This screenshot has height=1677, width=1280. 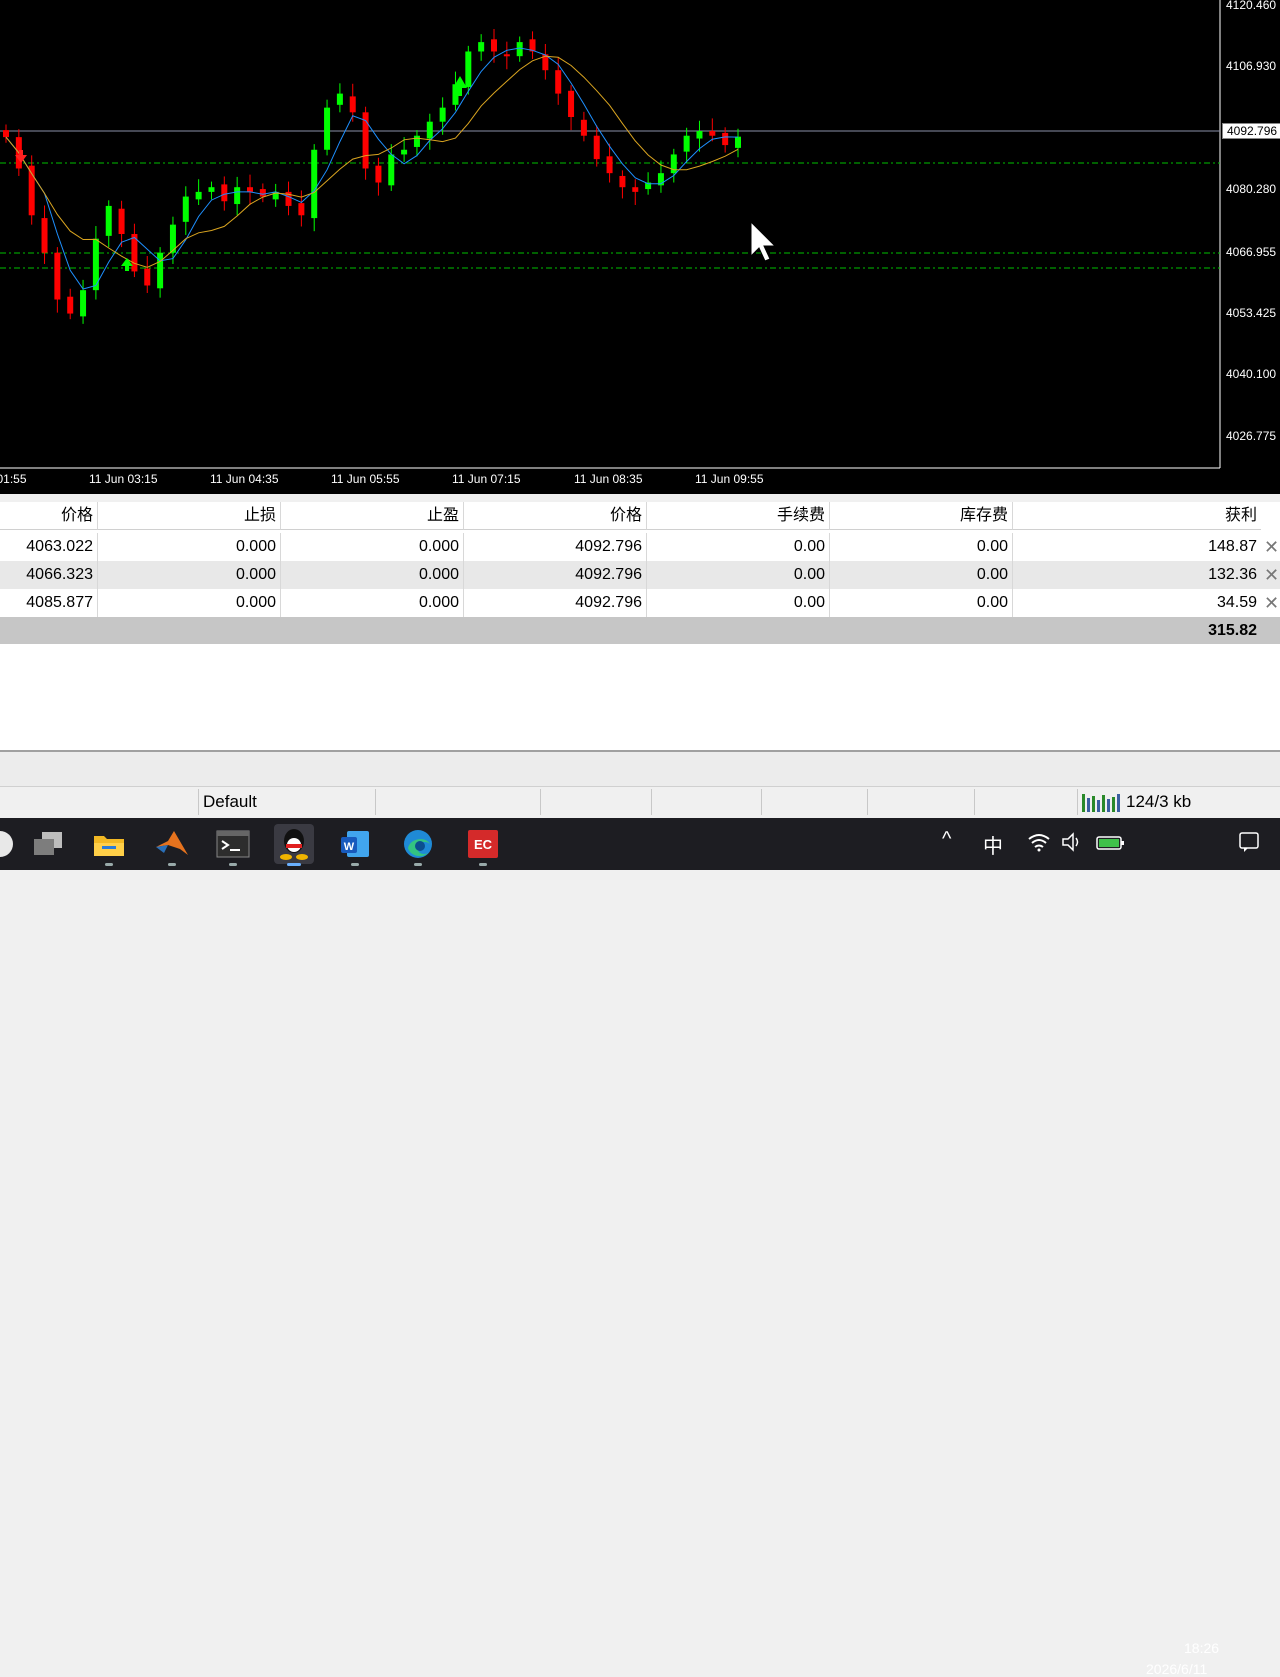 What do you see at coordinates (1232, 630) in the screenshot?
I see `total-profit: 315.82` at bounding box center [1232, 630].